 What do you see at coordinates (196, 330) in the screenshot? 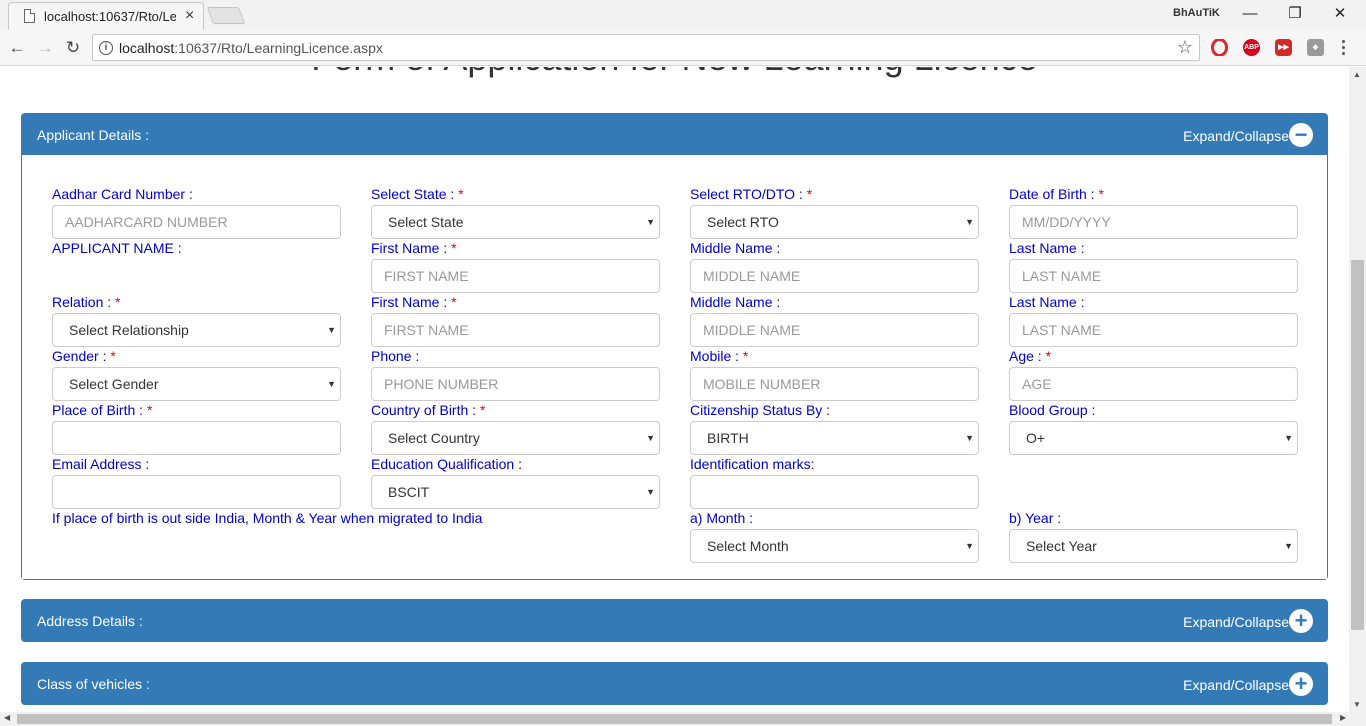
I see `relation-select: Select Relationship ▼` at bounding box center [196, 330].